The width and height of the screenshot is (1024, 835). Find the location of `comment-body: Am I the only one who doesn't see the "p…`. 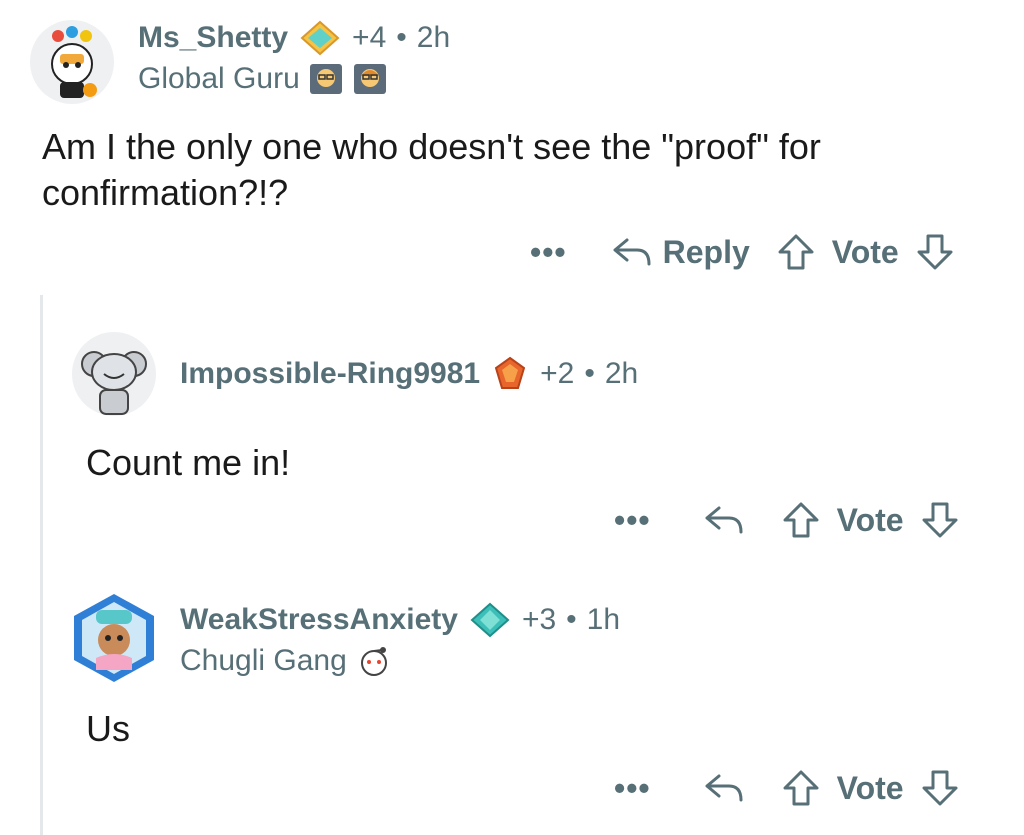

comment-body: Am I the only one who doesn't see the "p… is located at coordinates (431, 169).